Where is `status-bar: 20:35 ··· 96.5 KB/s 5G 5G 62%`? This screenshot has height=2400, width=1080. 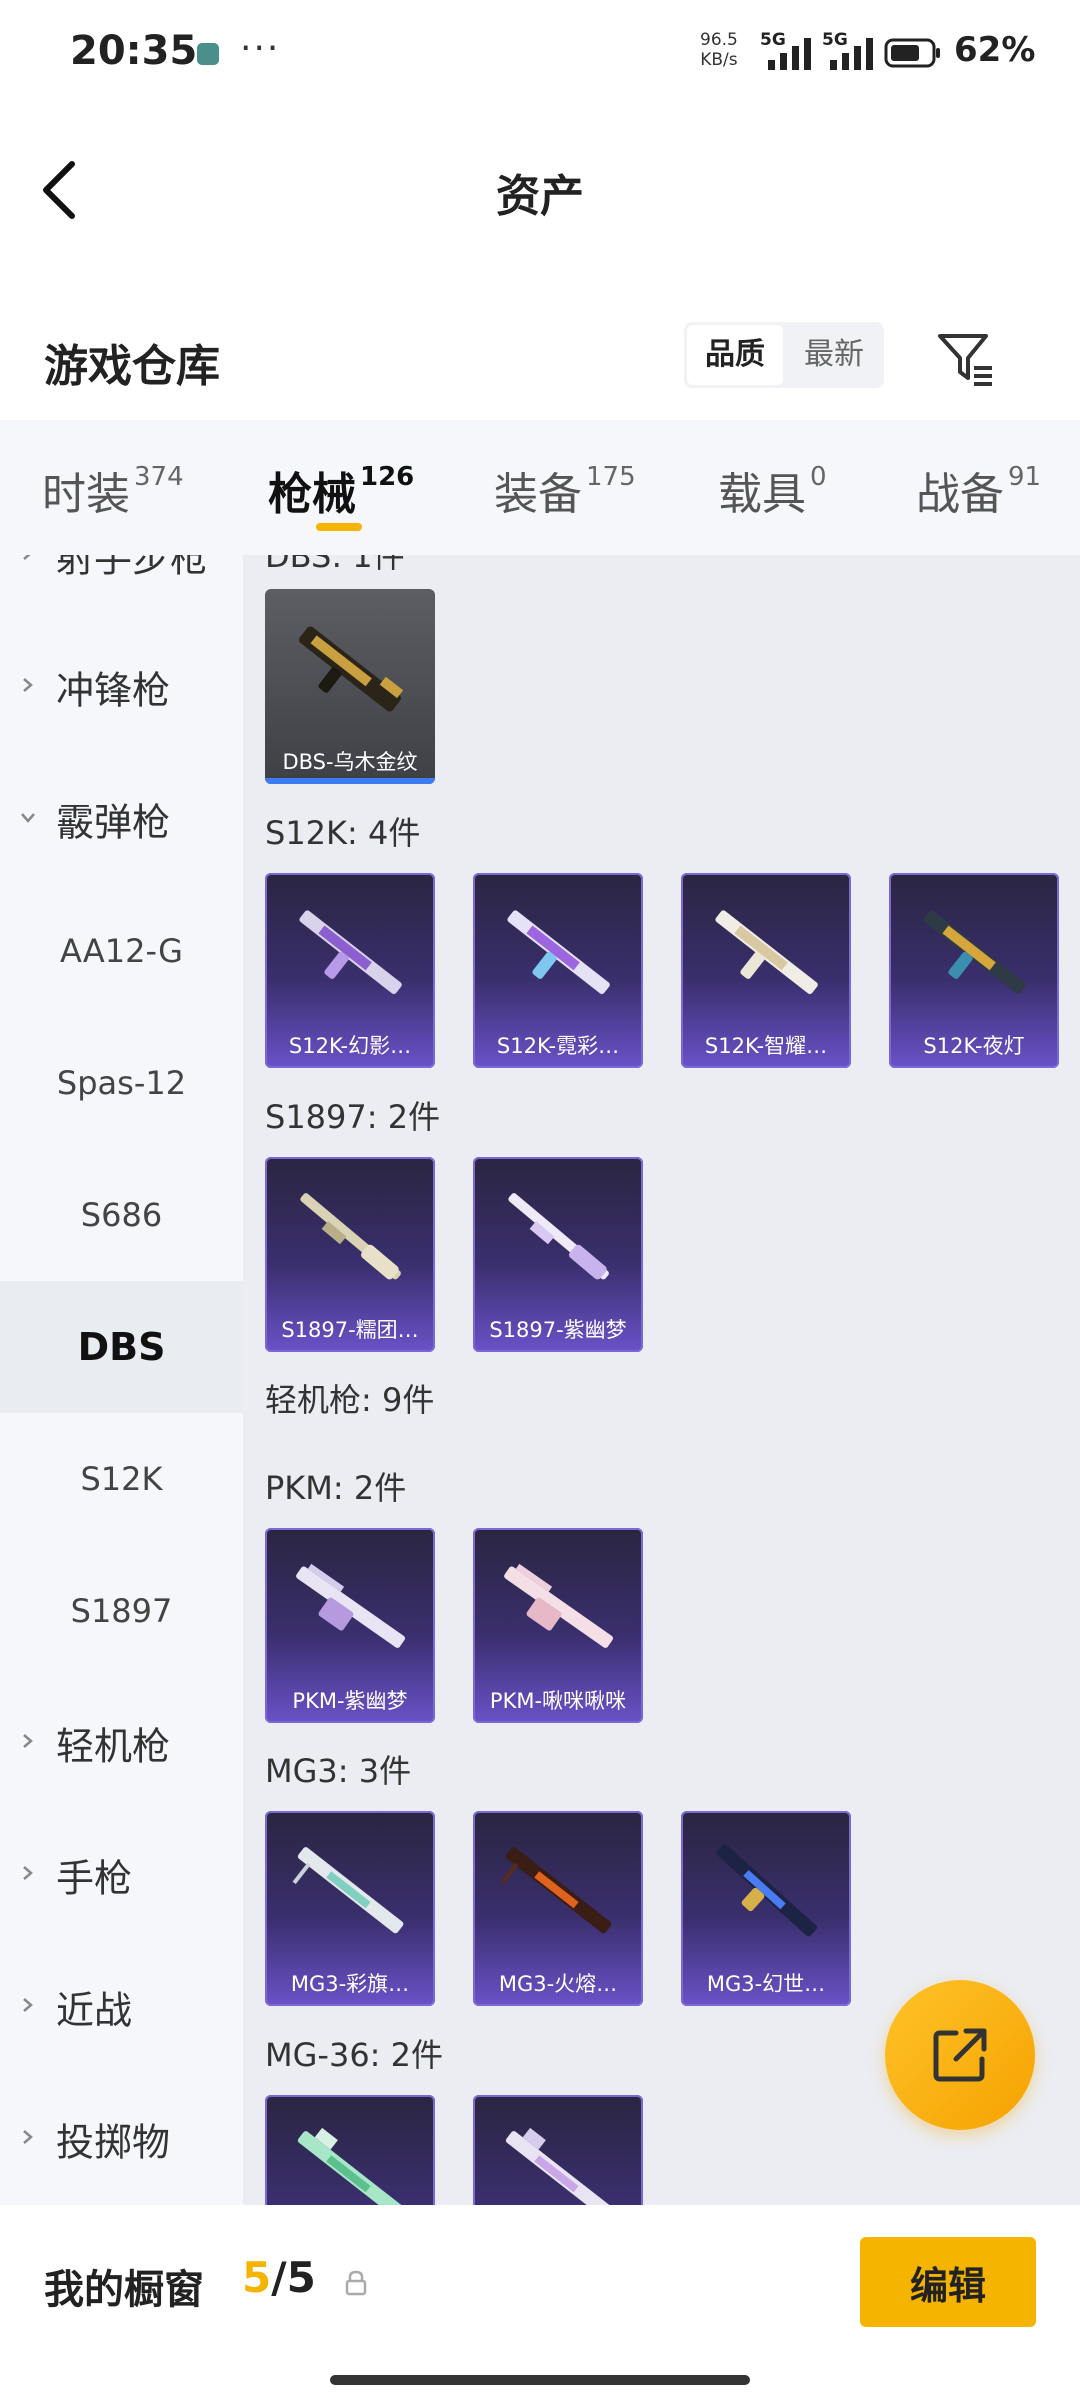 status-bar: 20:35 ··· 96.5 KB/s 5G 5G 62% is located at coordinates (540, 55).